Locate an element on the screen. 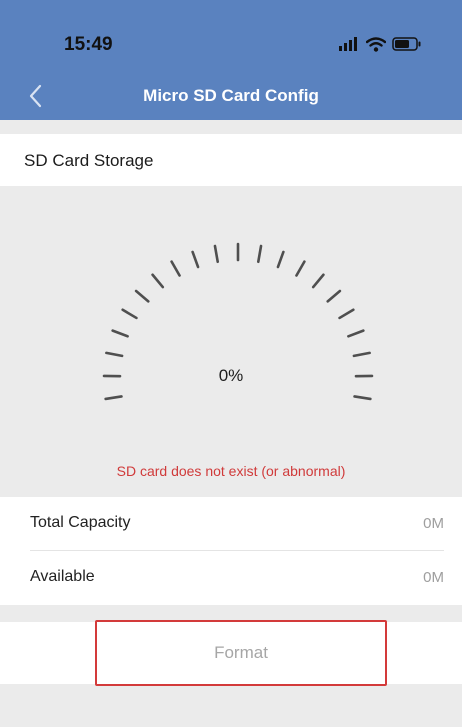  storage-section-label: SD Card Storage is located at coordinates (89, 160).